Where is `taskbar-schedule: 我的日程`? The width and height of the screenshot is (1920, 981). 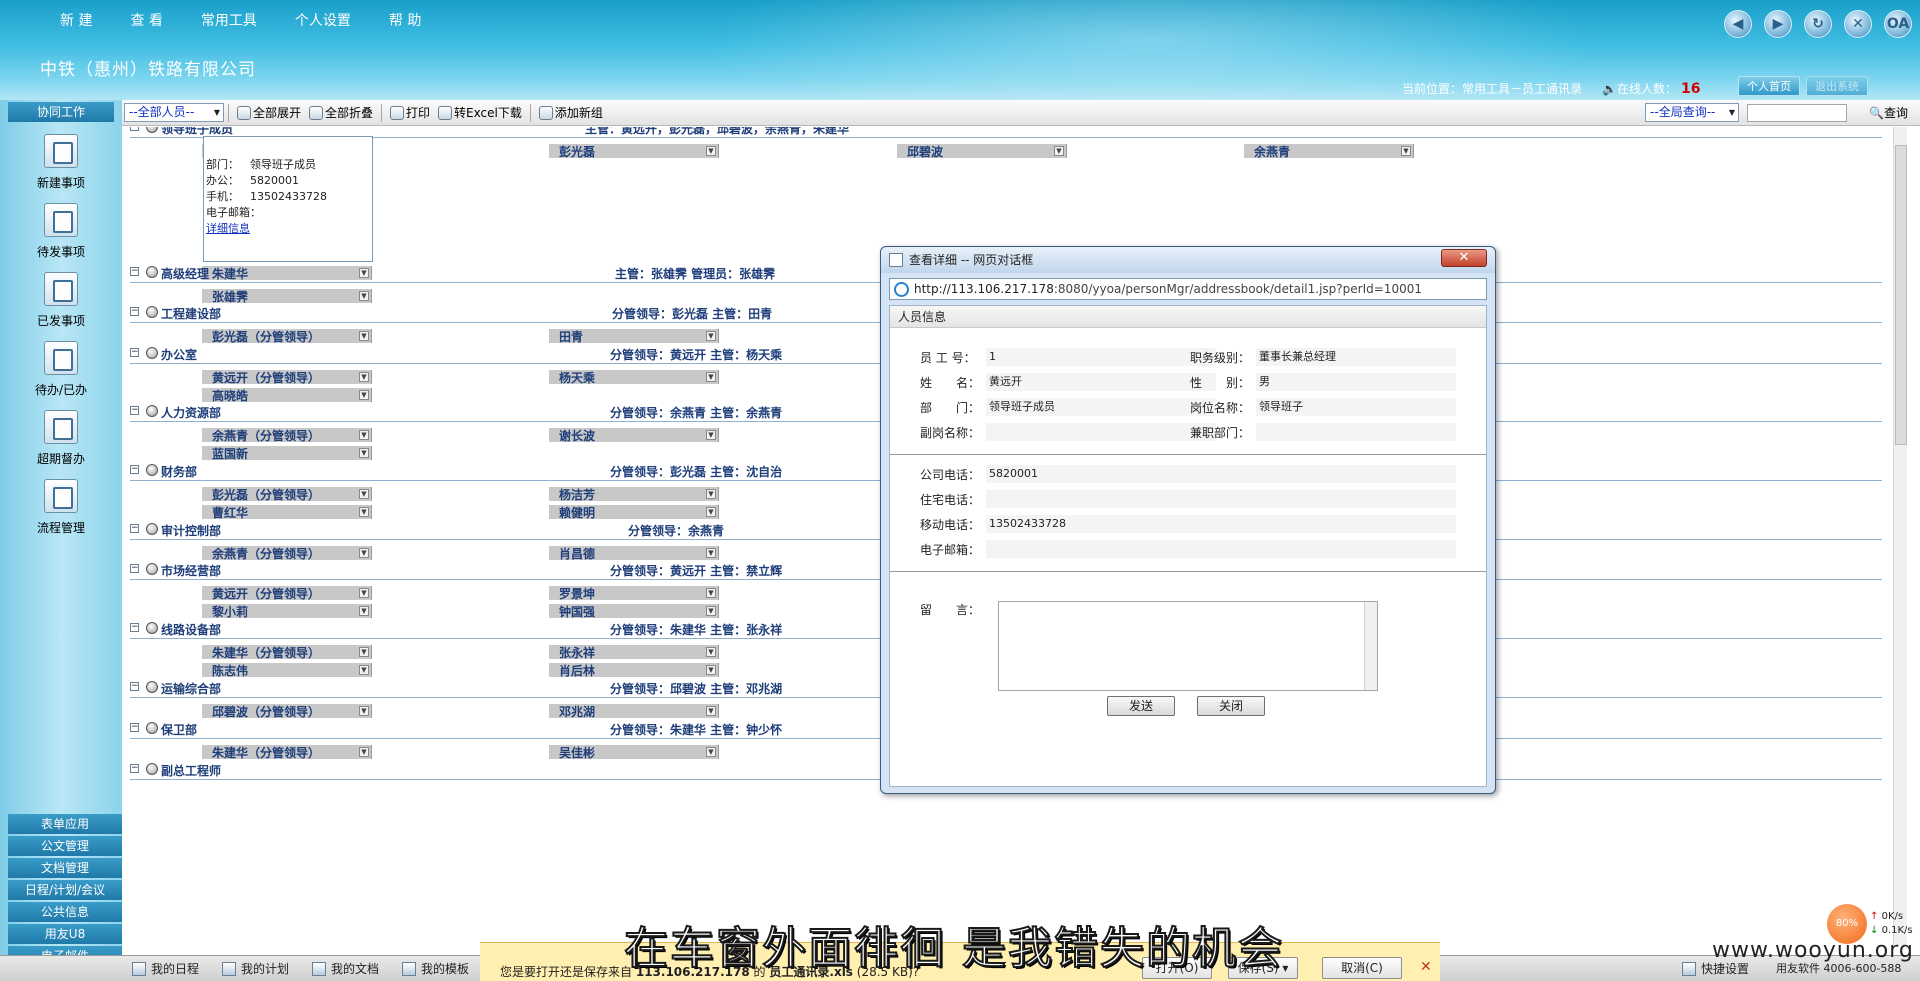
taskbar-schedule: 我的日程 is located at coordinates (165, 968).